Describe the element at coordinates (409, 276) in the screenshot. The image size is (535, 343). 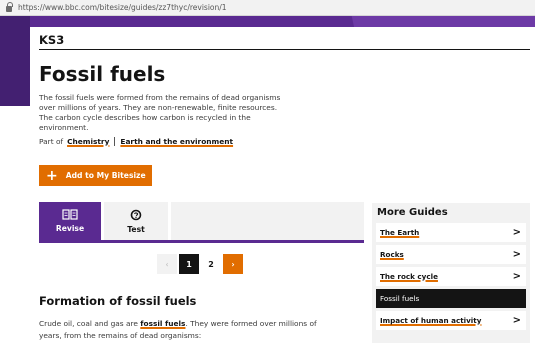
I see `guide-label: The rock cycle` at that location.